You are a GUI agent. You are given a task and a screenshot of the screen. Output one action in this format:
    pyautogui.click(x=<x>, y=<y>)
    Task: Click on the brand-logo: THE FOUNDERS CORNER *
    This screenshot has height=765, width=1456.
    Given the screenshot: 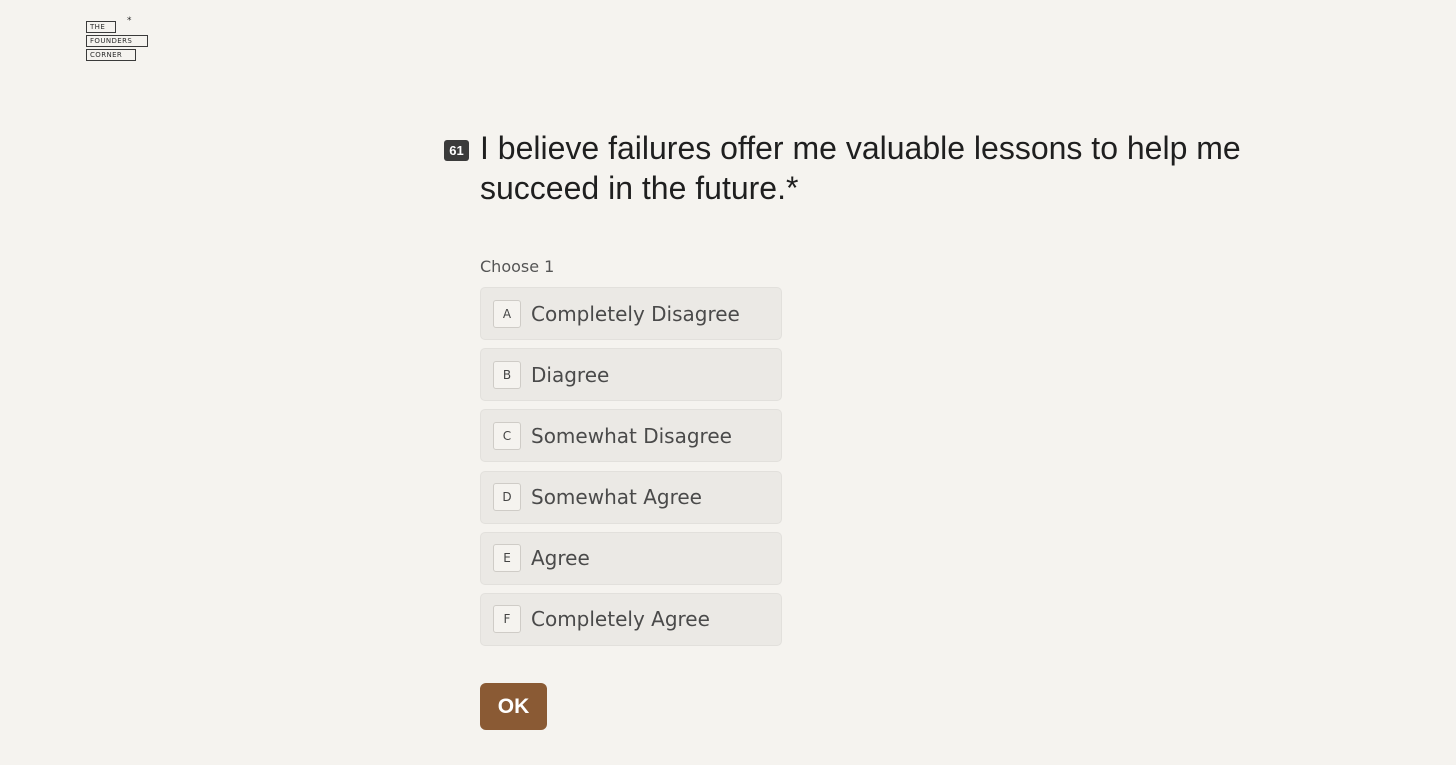 What is the action you would take?
    pyautogui.click(x=119, y=43)
    